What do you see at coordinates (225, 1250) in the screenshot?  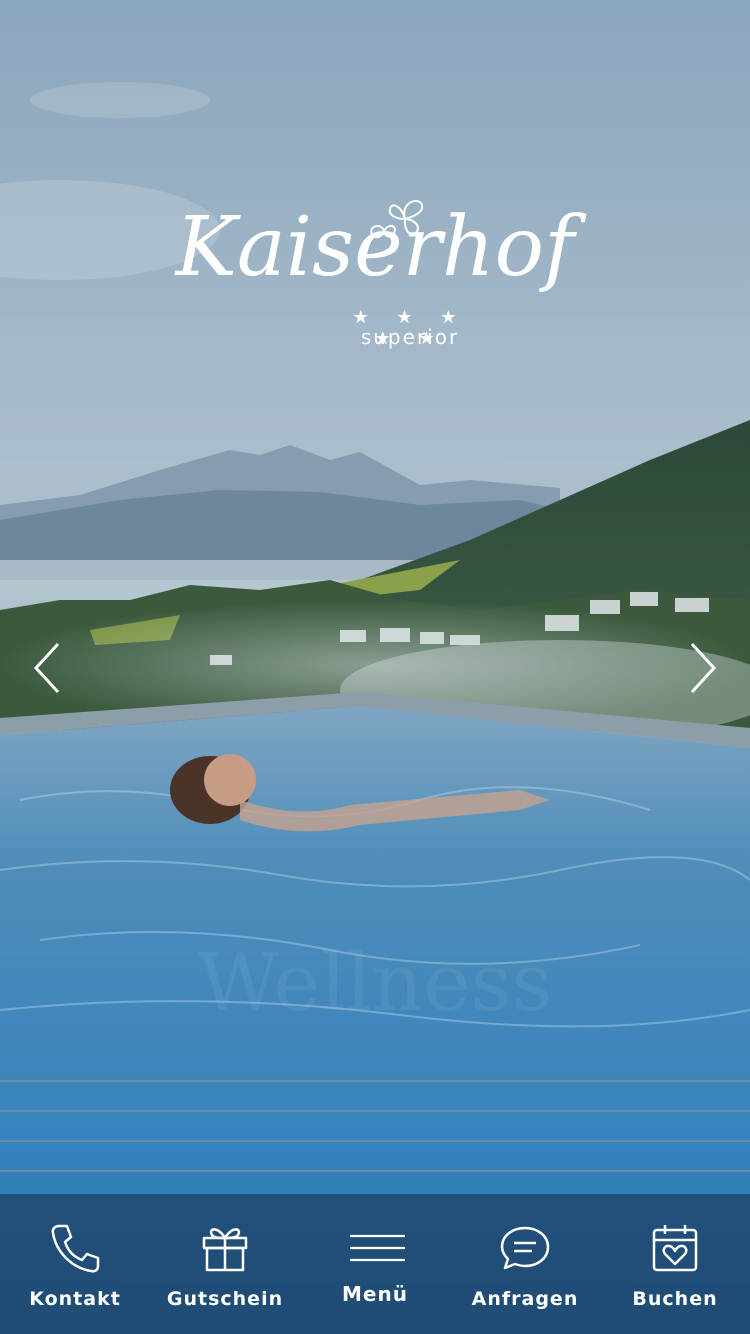 I see `gift-icon` at bounding box center [225, 1250].